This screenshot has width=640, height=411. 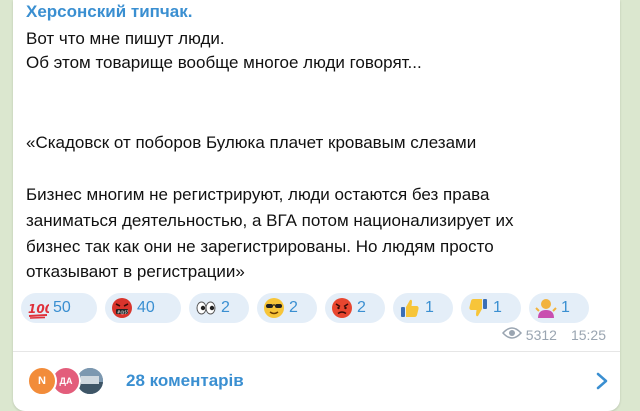 What do you see at coordinates (316, 381) in the screenshot?
I see `comments-button: N ДА 28 коментарів` at bounding box center [316, 381].